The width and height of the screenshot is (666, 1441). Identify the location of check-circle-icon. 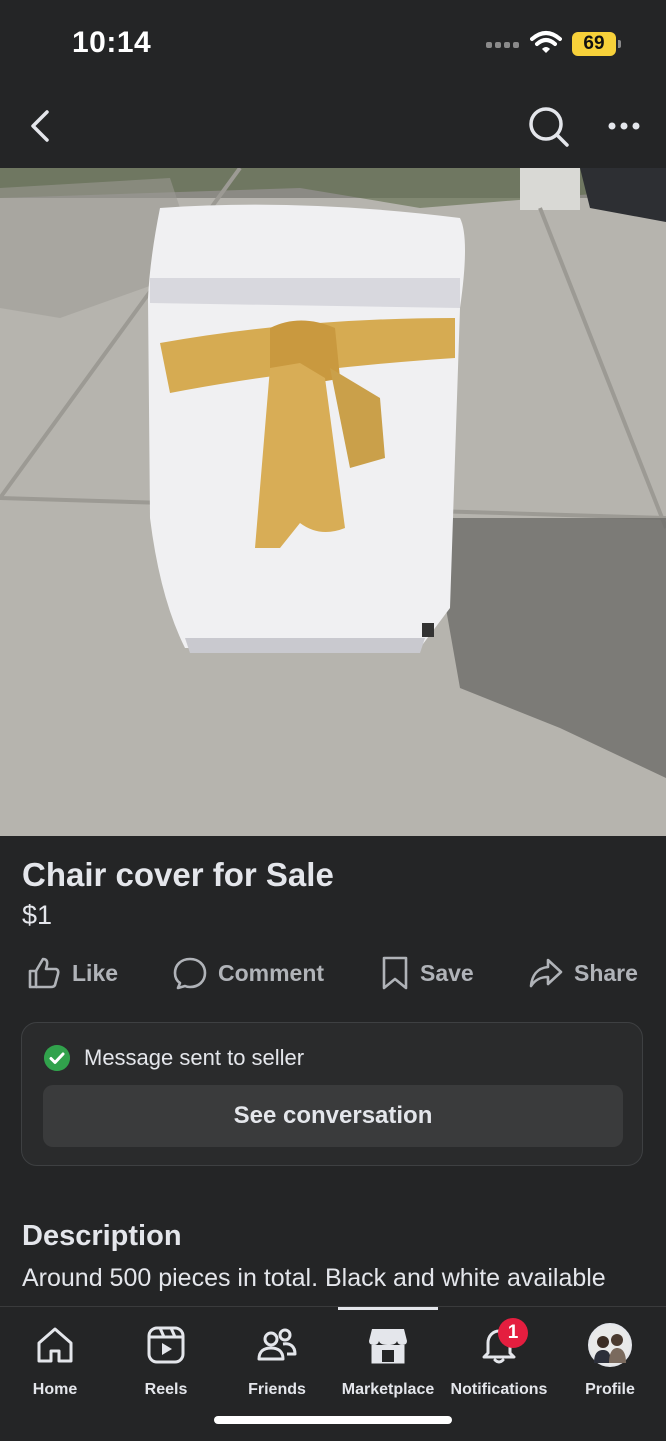
(57, 1058).